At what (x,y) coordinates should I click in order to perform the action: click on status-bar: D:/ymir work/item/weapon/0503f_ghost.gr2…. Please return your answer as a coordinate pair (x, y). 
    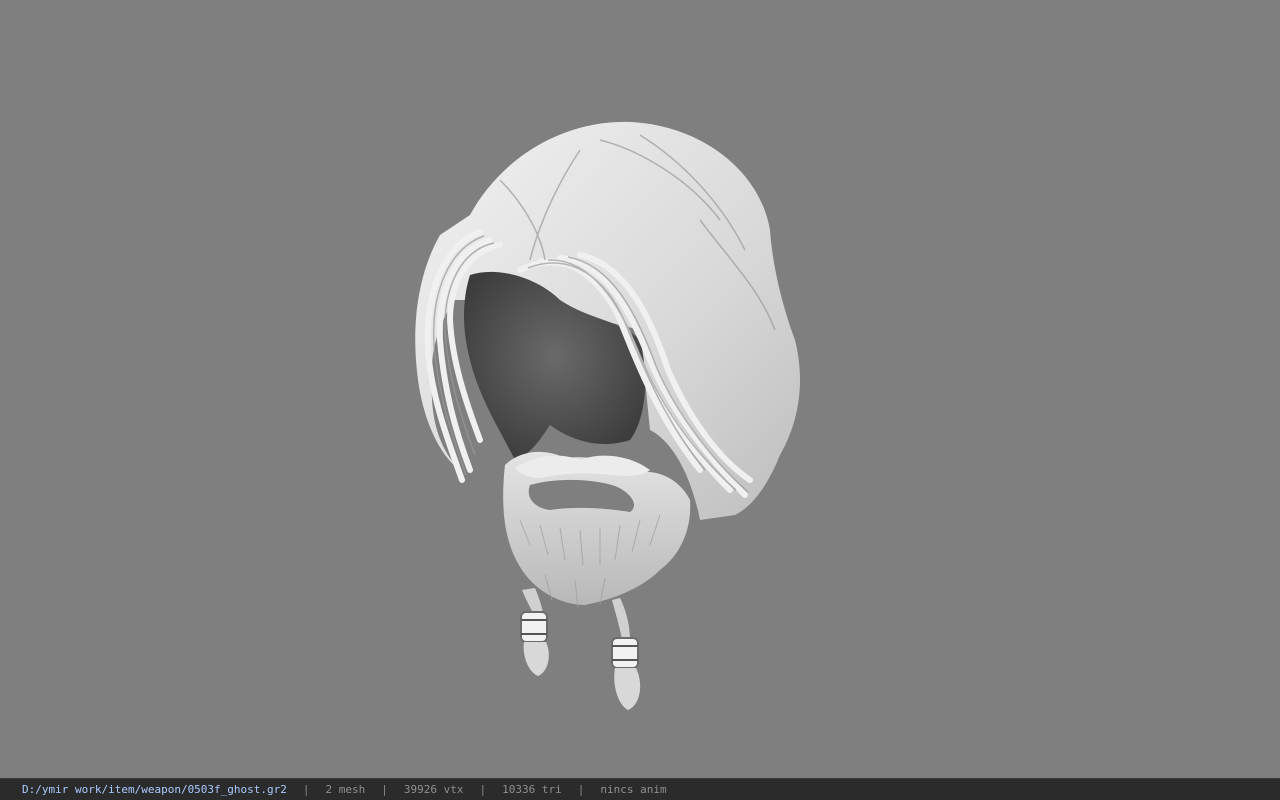
    Looking at the image, I should click on (640, 789).